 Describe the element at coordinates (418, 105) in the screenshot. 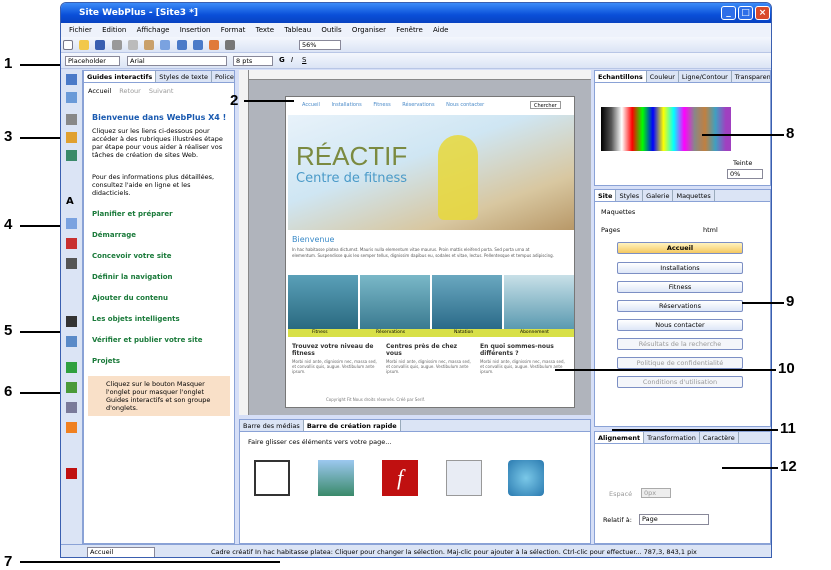

I see `site-nav-reservations: Réservations` at that location.